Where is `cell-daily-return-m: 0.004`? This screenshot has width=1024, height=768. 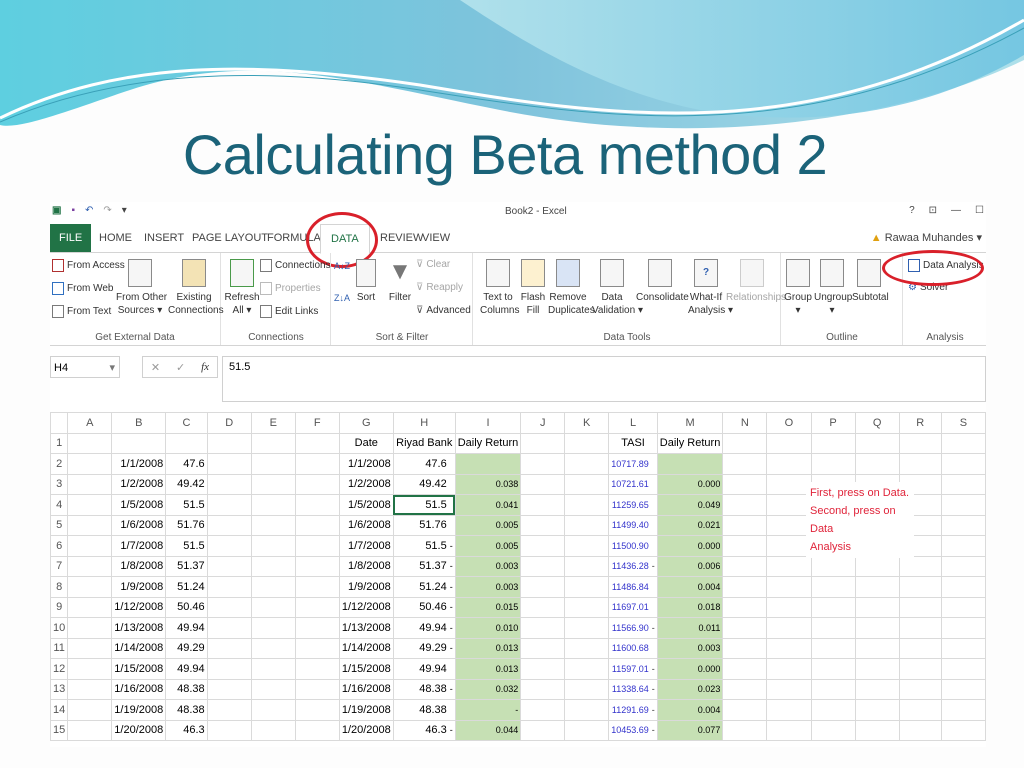 cell-daily-return-m: 0.004 is located at coordinates (690, 710).